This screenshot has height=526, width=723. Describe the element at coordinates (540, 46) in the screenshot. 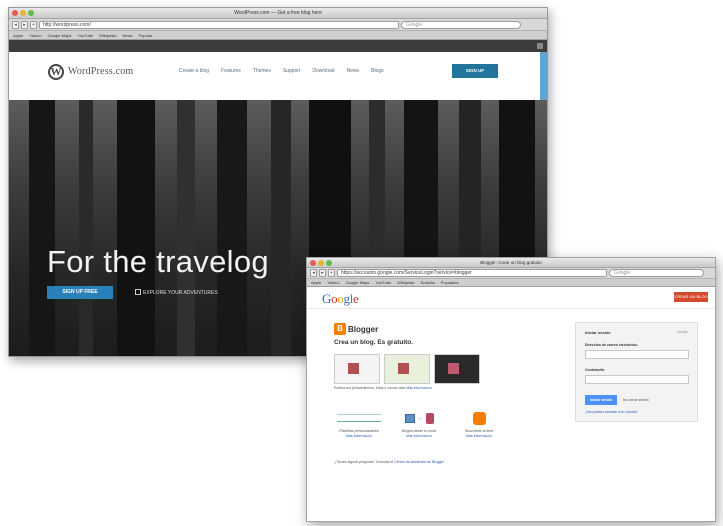

I see `menu-icon` at that location.